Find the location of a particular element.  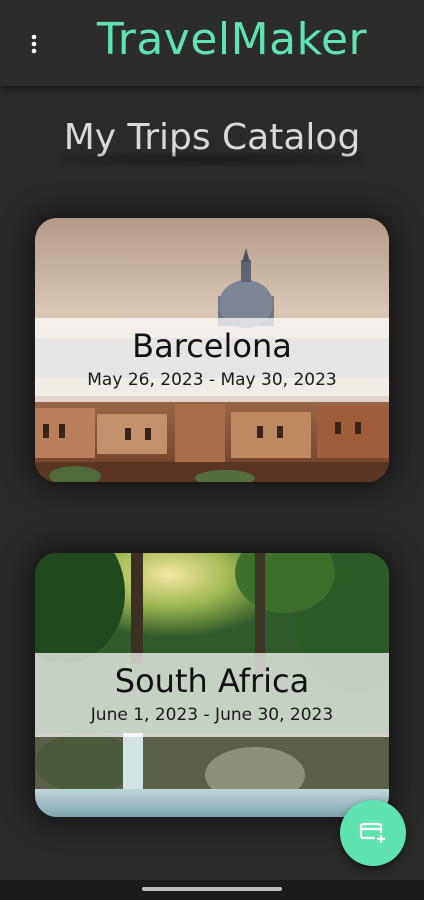

more-vert-icon is located at coordinates (34, 44).